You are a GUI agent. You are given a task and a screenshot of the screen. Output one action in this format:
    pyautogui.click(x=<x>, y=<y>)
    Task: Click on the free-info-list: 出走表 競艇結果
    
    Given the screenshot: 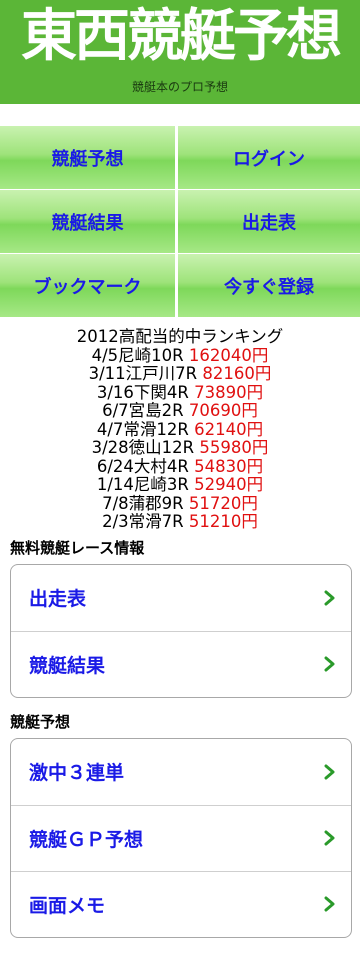 What is the action you would take?
    pyautogui.click(x=181, y=630)
    